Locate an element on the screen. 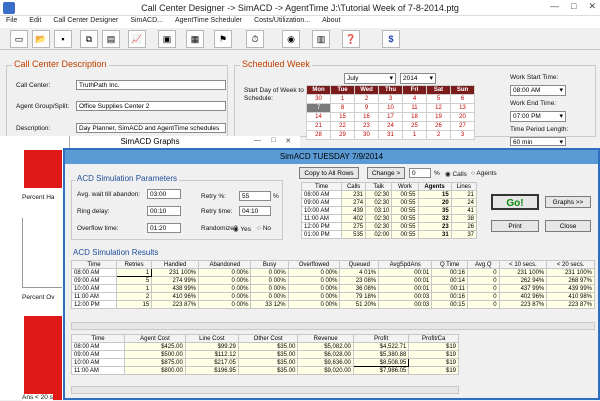 The width and height of the screenshot is (600, 401). dashboard-icon: ▥ is located at coordinates (321, 39).